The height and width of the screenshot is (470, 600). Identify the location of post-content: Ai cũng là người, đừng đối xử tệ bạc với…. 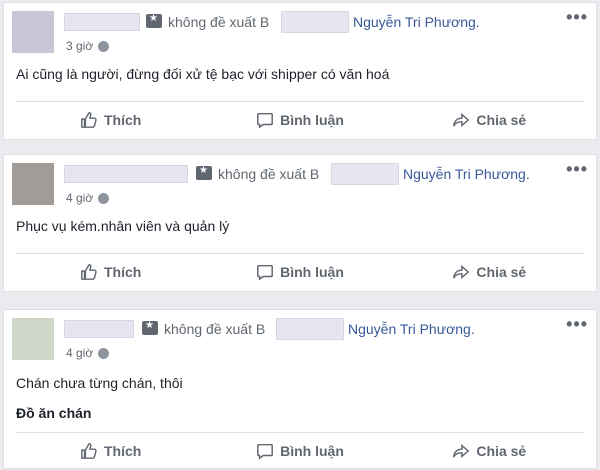
(300, 72).